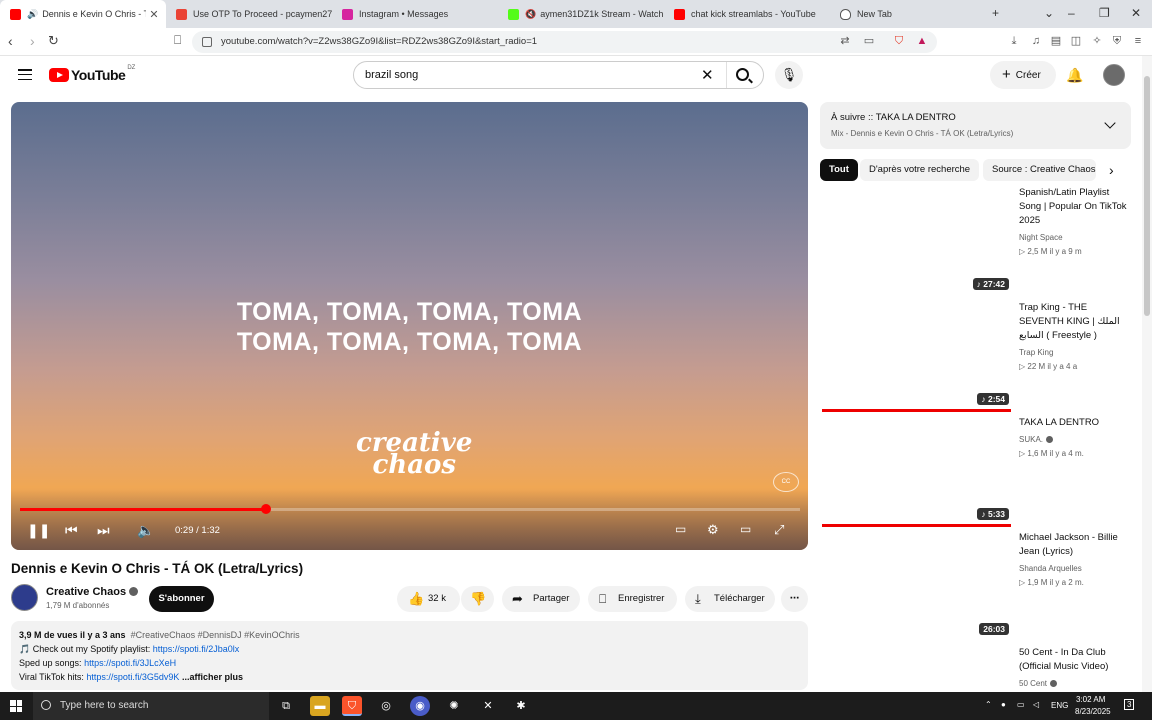 This screenshot has height=720, width=1152. I want to click on tab-search-icon: ⌄, so click(1049, 13).